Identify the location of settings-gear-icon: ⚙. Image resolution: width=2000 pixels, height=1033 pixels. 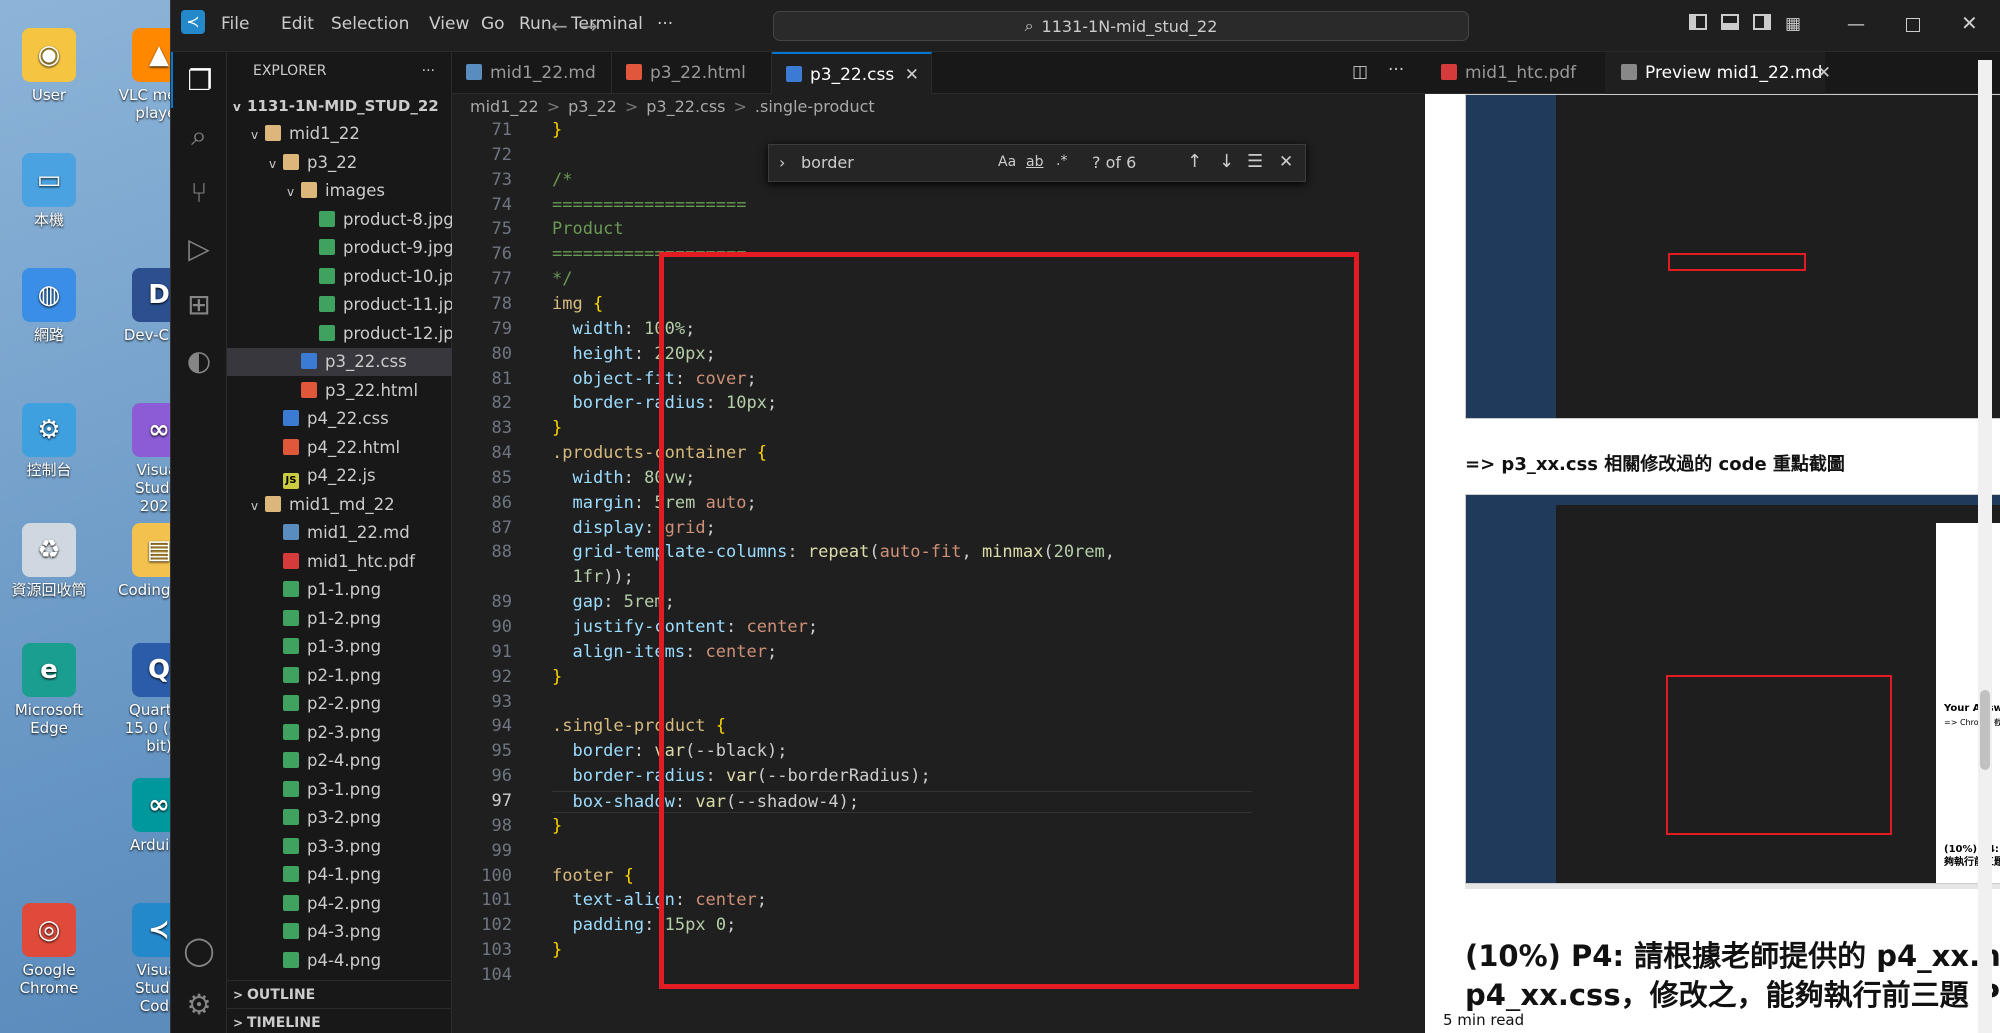
(199, 1004).